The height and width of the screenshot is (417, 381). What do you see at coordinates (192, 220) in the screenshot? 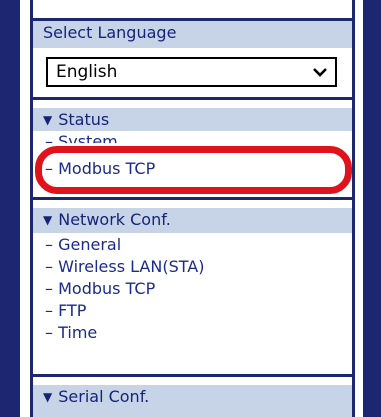
I see `network-conf-section-header: ▼ Network Conf.` at bounding box center [192, 220].